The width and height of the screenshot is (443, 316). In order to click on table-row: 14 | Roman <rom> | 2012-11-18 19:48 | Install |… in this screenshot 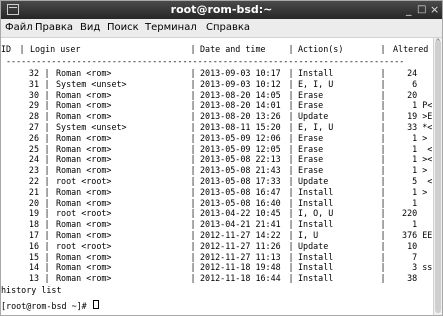, I will do `click(217, 267)`.